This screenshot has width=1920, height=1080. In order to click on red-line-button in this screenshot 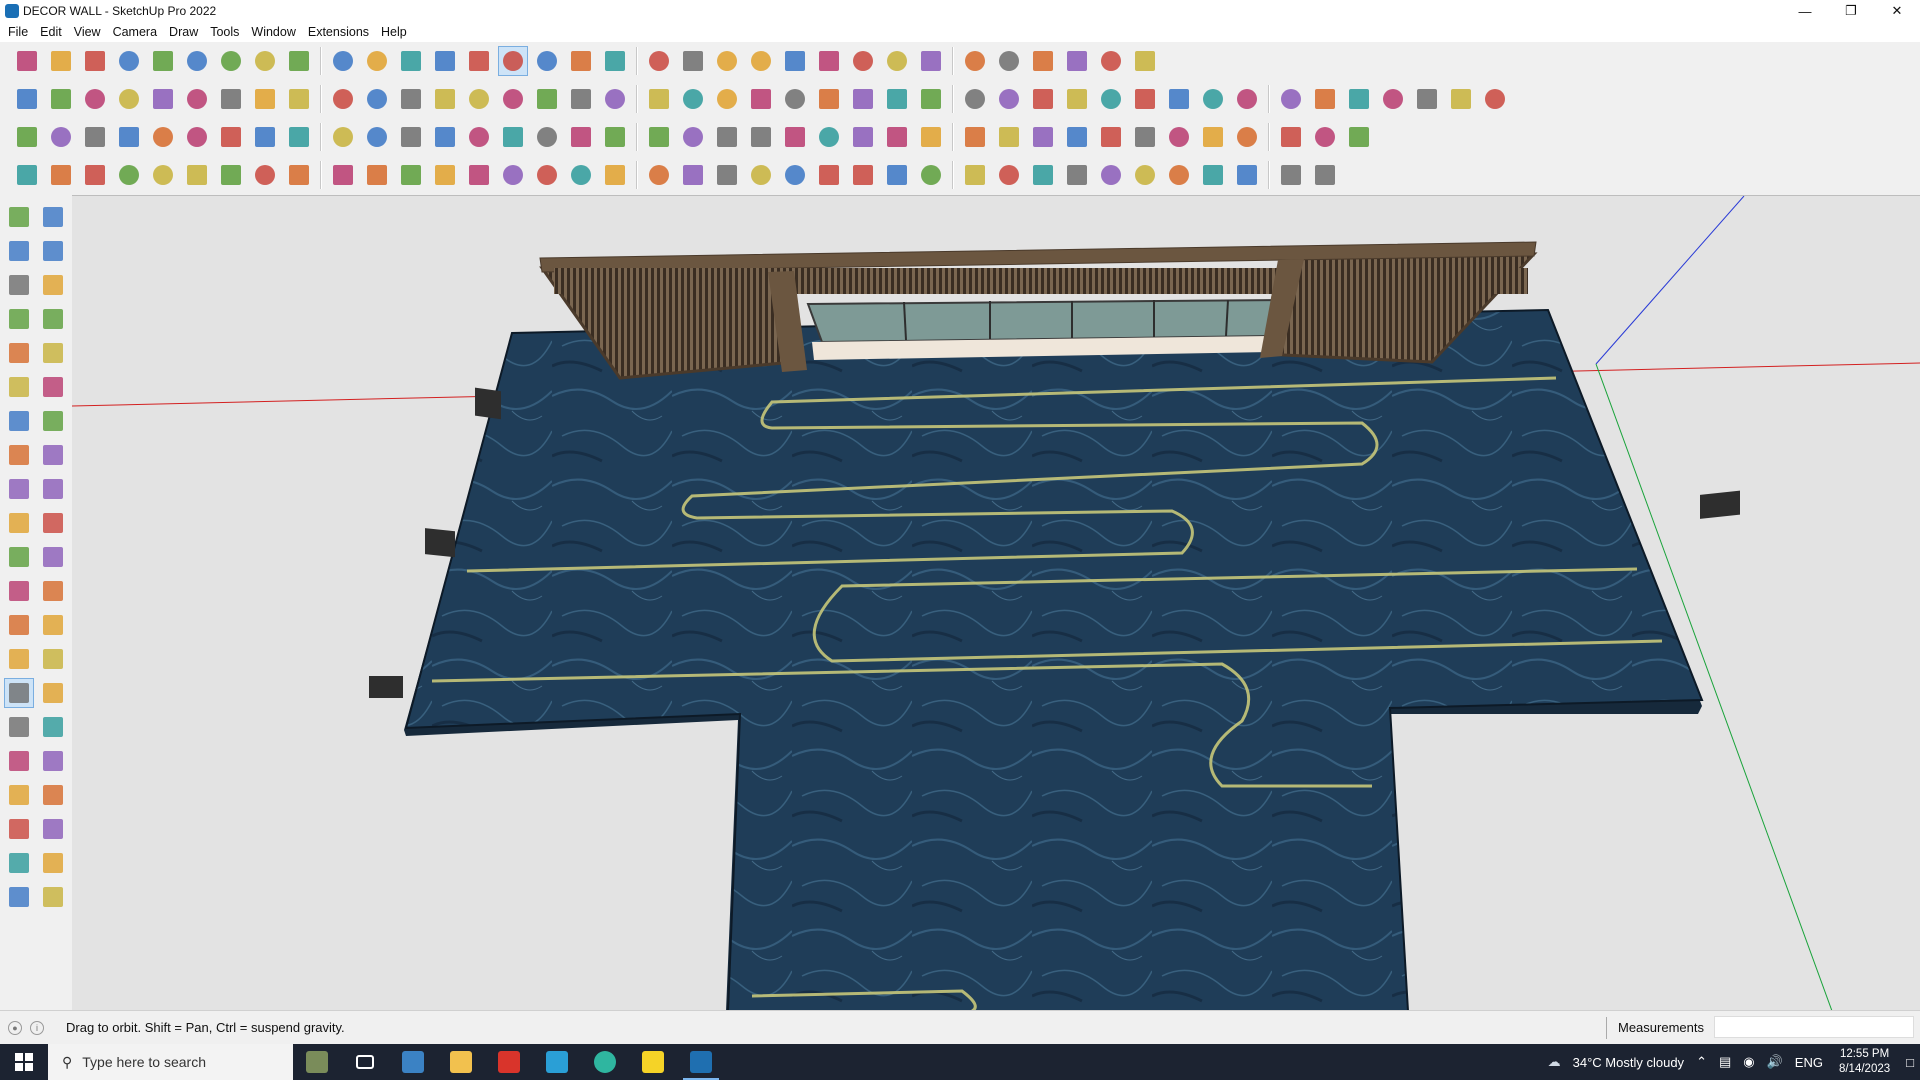, I will do `click(445, 175)`.